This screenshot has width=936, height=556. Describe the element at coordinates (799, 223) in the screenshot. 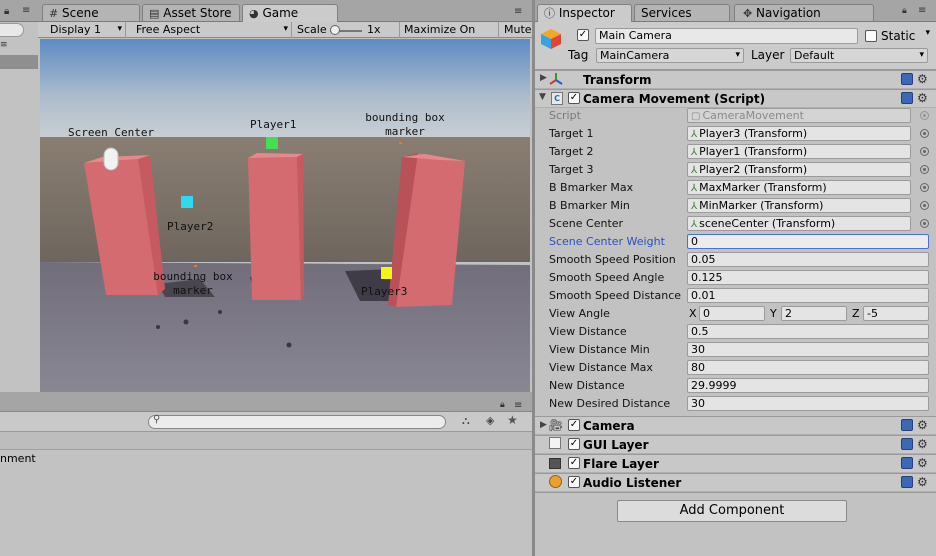

I see `object-reference-field: ⅄ sceneCenter (Transform)` at that location.